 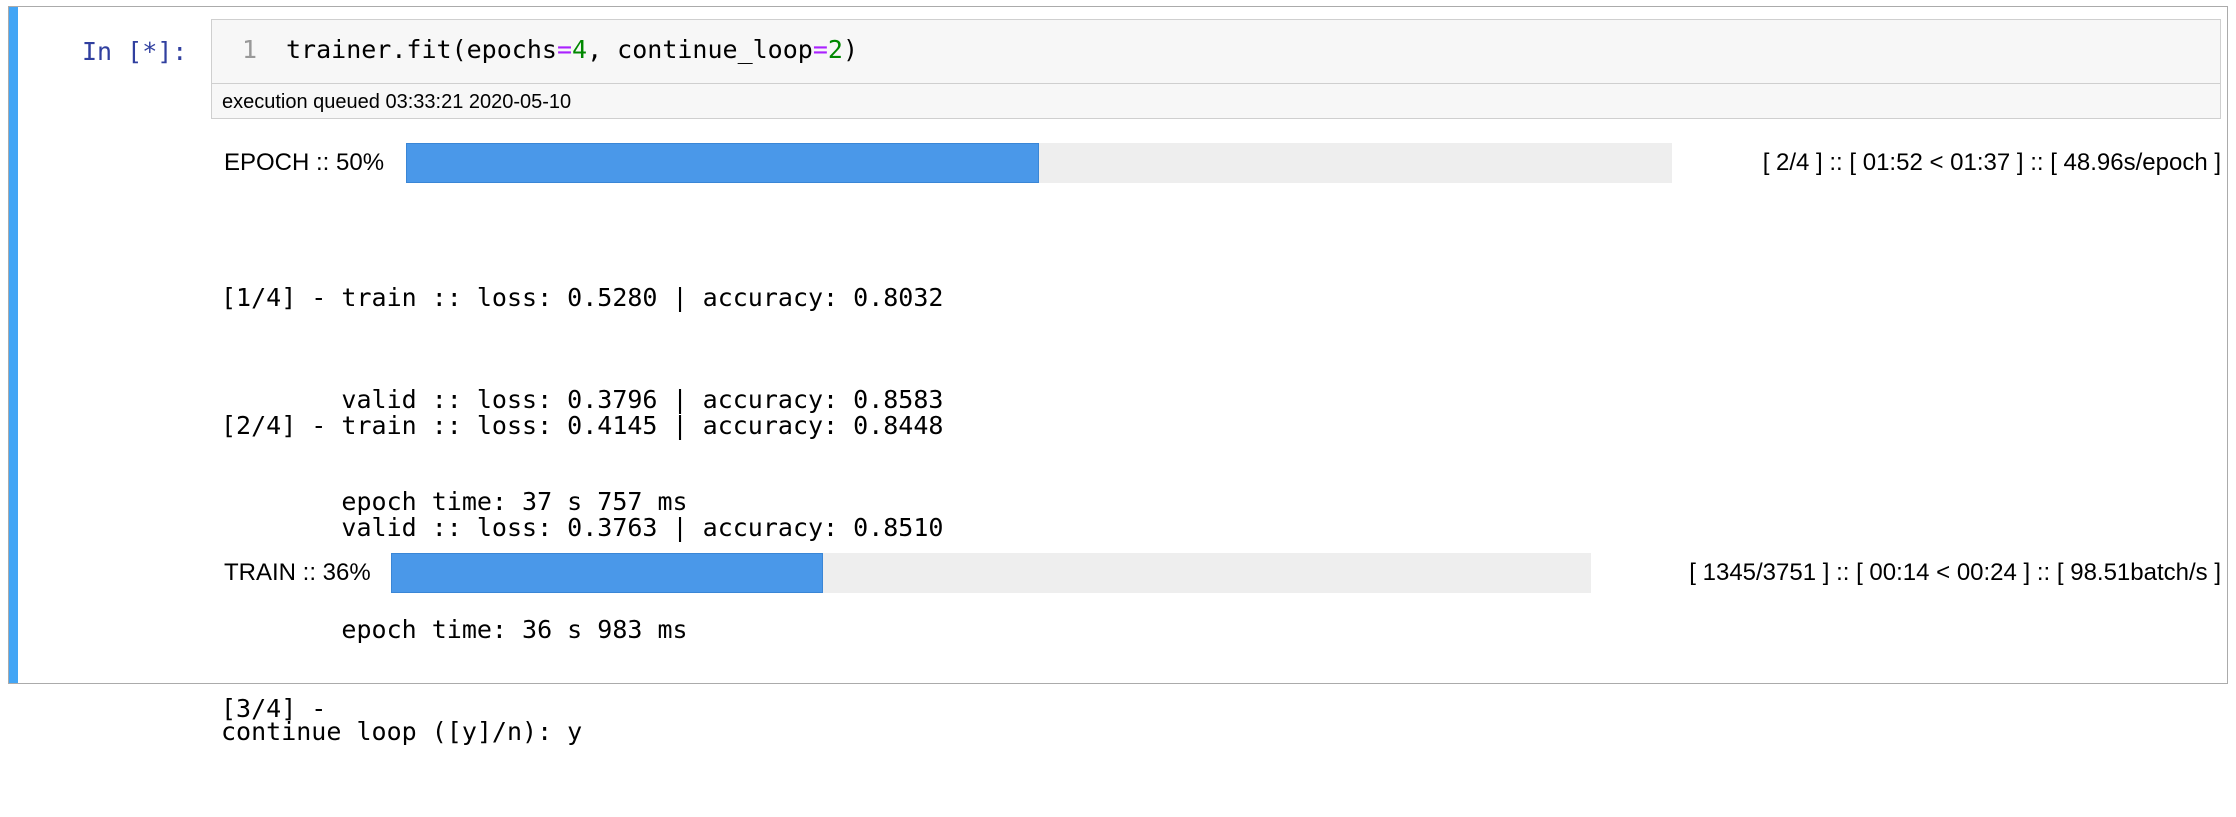 What do you see at coordinates (250, 49) in the screenshot?
I see `line-number: 1` at bounding box center [250, 49].